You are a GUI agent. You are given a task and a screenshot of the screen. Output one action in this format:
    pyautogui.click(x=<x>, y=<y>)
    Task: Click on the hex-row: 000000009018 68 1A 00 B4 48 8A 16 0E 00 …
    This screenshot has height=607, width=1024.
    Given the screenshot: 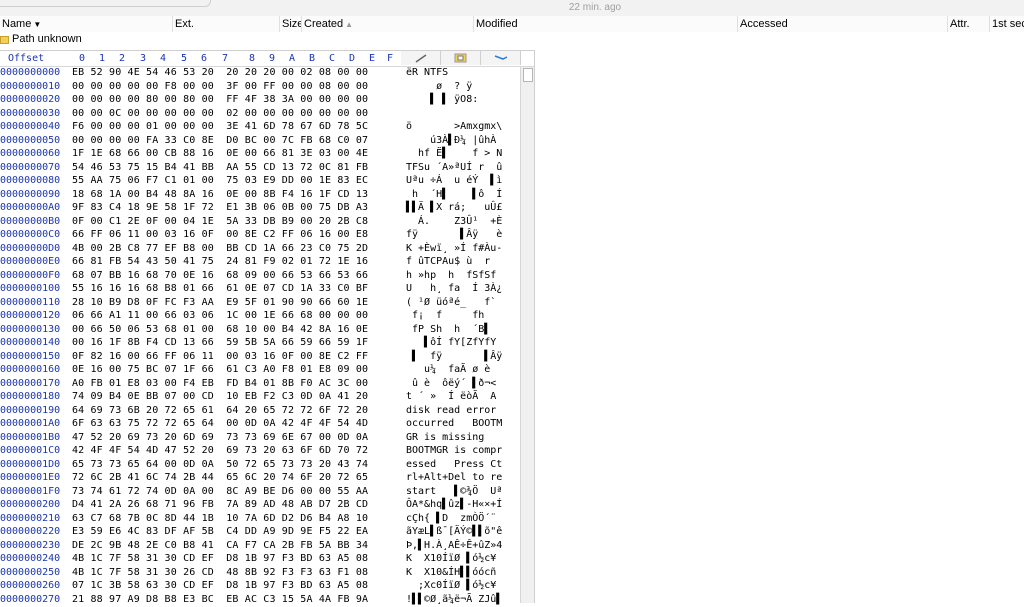 What is the action you would take?
    pyautogui.click(x=260, y=196)
    